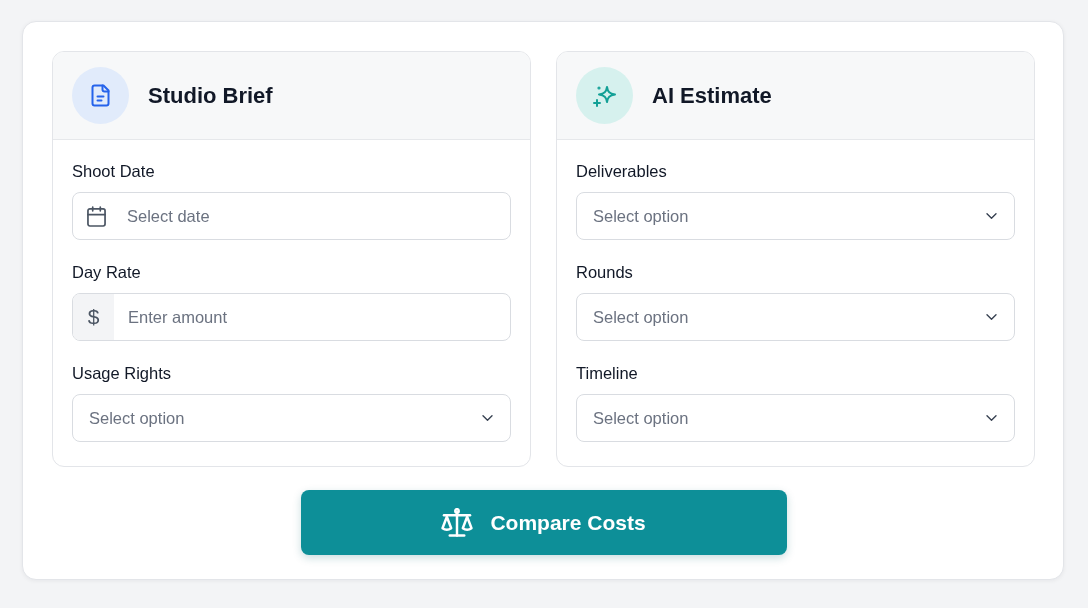 The image size is (1088, 608). What do you see at coordinates (604, 95) in the screenshot?
I see `sparkle-icon` at bounding box center [604, 95].